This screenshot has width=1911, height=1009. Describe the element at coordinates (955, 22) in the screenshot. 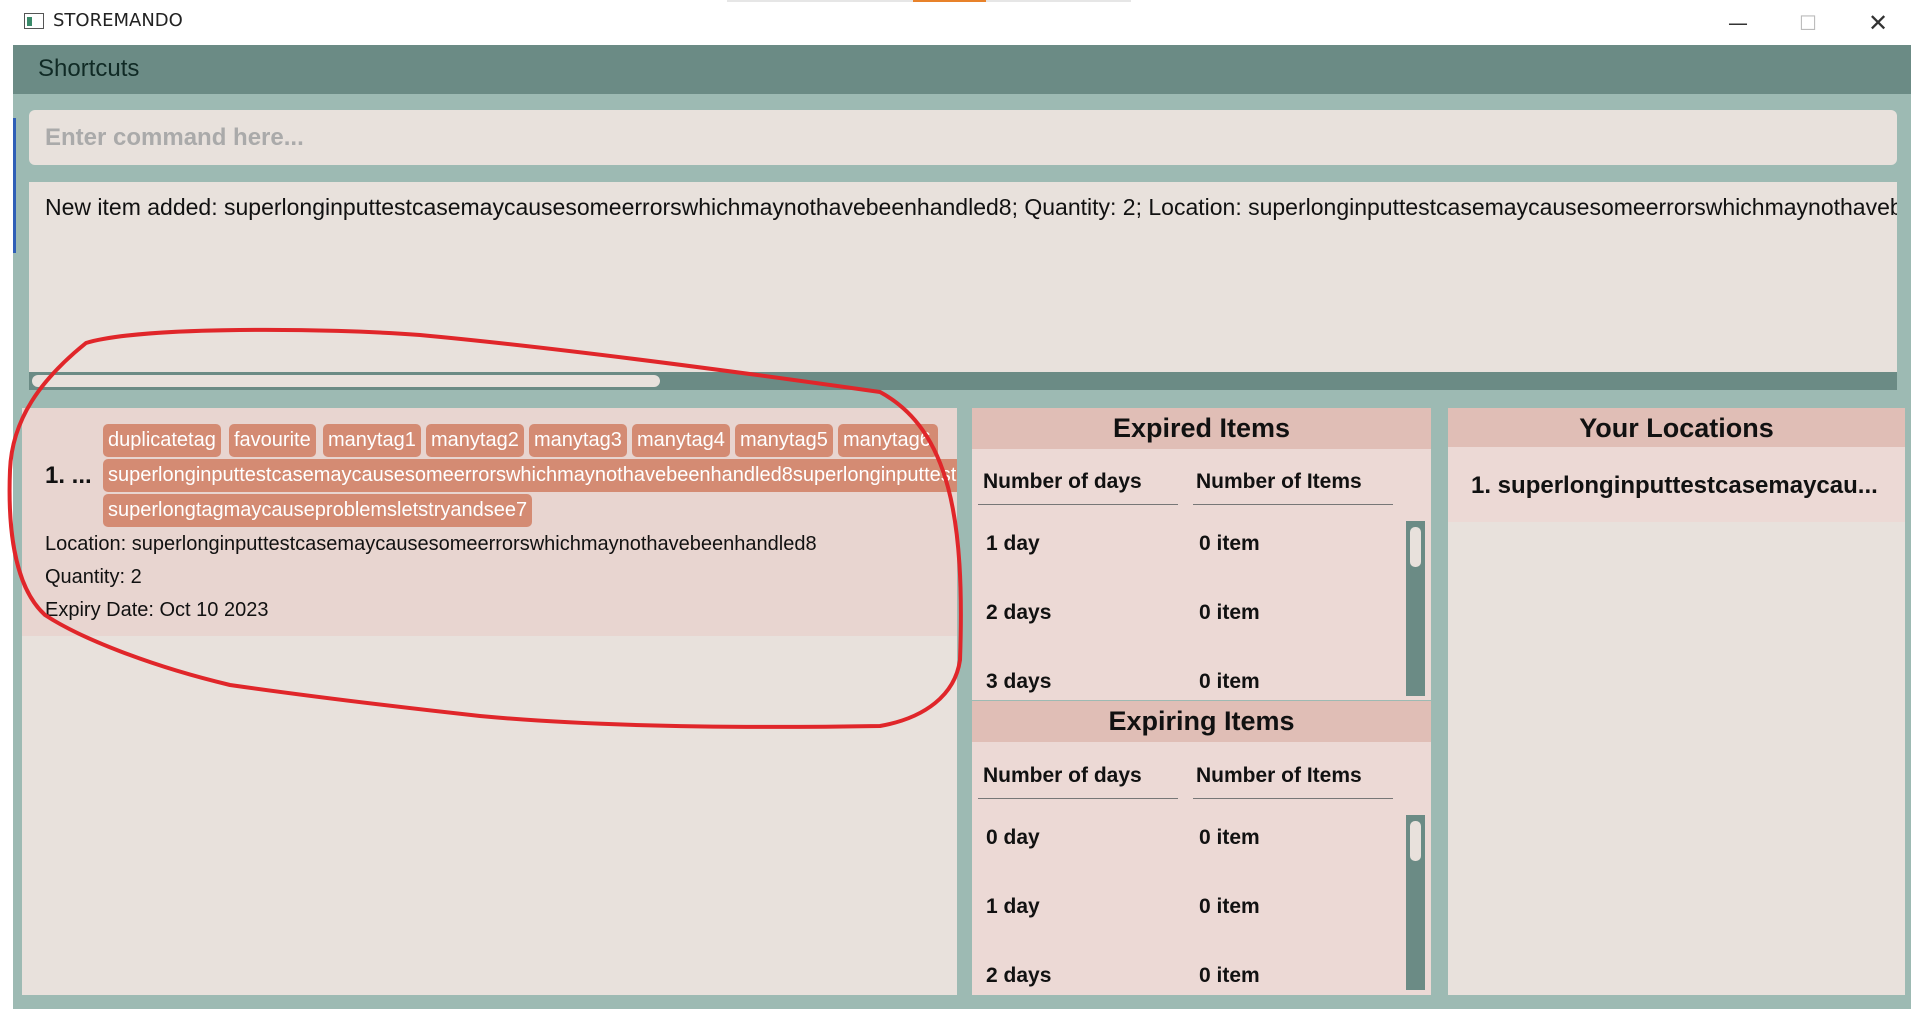

I see `title-bar` at that location.